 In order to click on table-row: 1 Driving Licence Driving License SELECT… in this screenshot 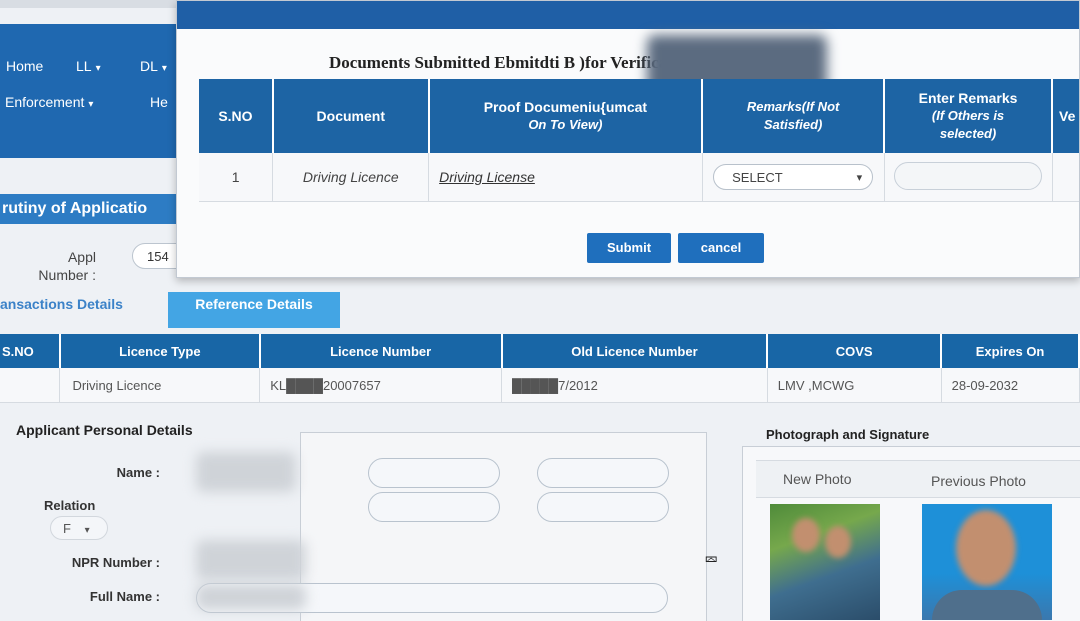, I will do `click(639, 177)`.